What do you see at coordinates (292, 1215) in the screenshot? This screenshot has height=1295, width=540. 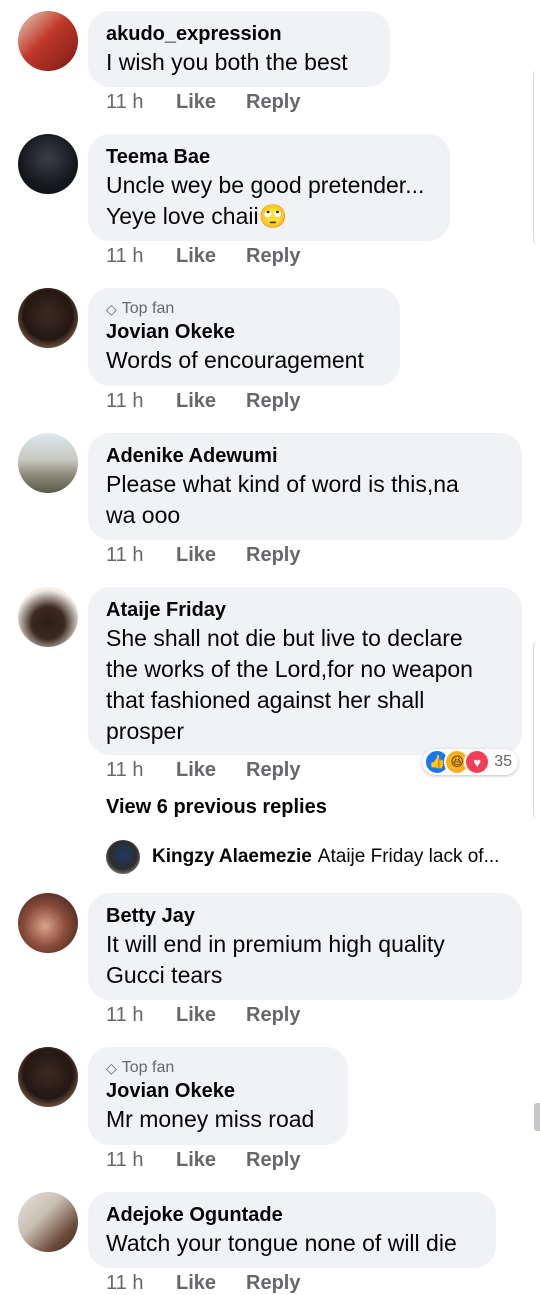 I see `comment-author: Adejoke Oguntade` at bounding box center [292, 1215].